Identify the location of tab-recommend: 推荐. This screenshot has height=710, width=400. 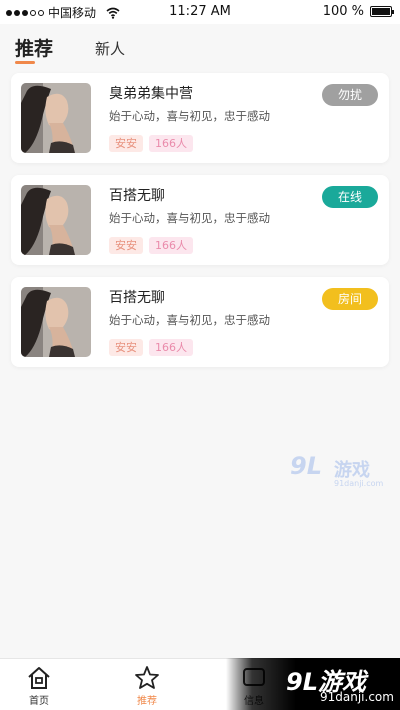
(34, 49).